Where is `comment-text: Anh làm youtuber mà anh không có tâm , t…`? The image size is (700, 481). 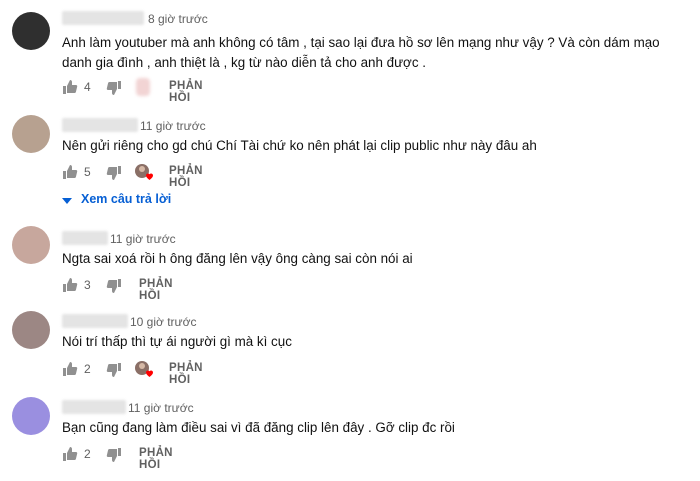 comment-text: Anh làm youtuber mà anh không có tâm , t… is located at coordinates (361, 52).